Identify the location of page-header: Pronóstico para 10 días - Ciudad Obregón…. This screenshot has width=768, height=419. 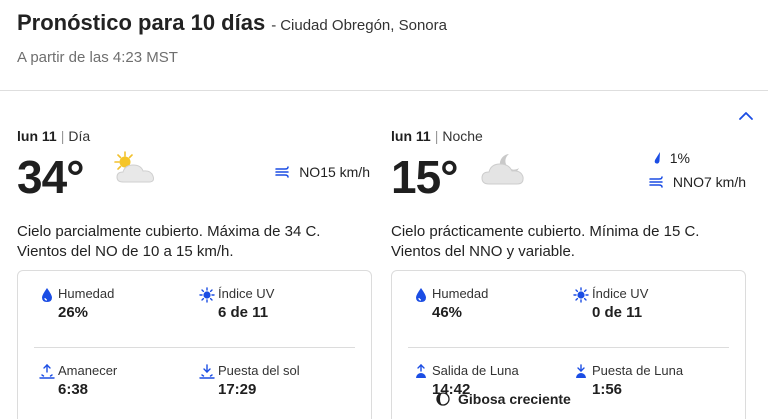
(392, 38).